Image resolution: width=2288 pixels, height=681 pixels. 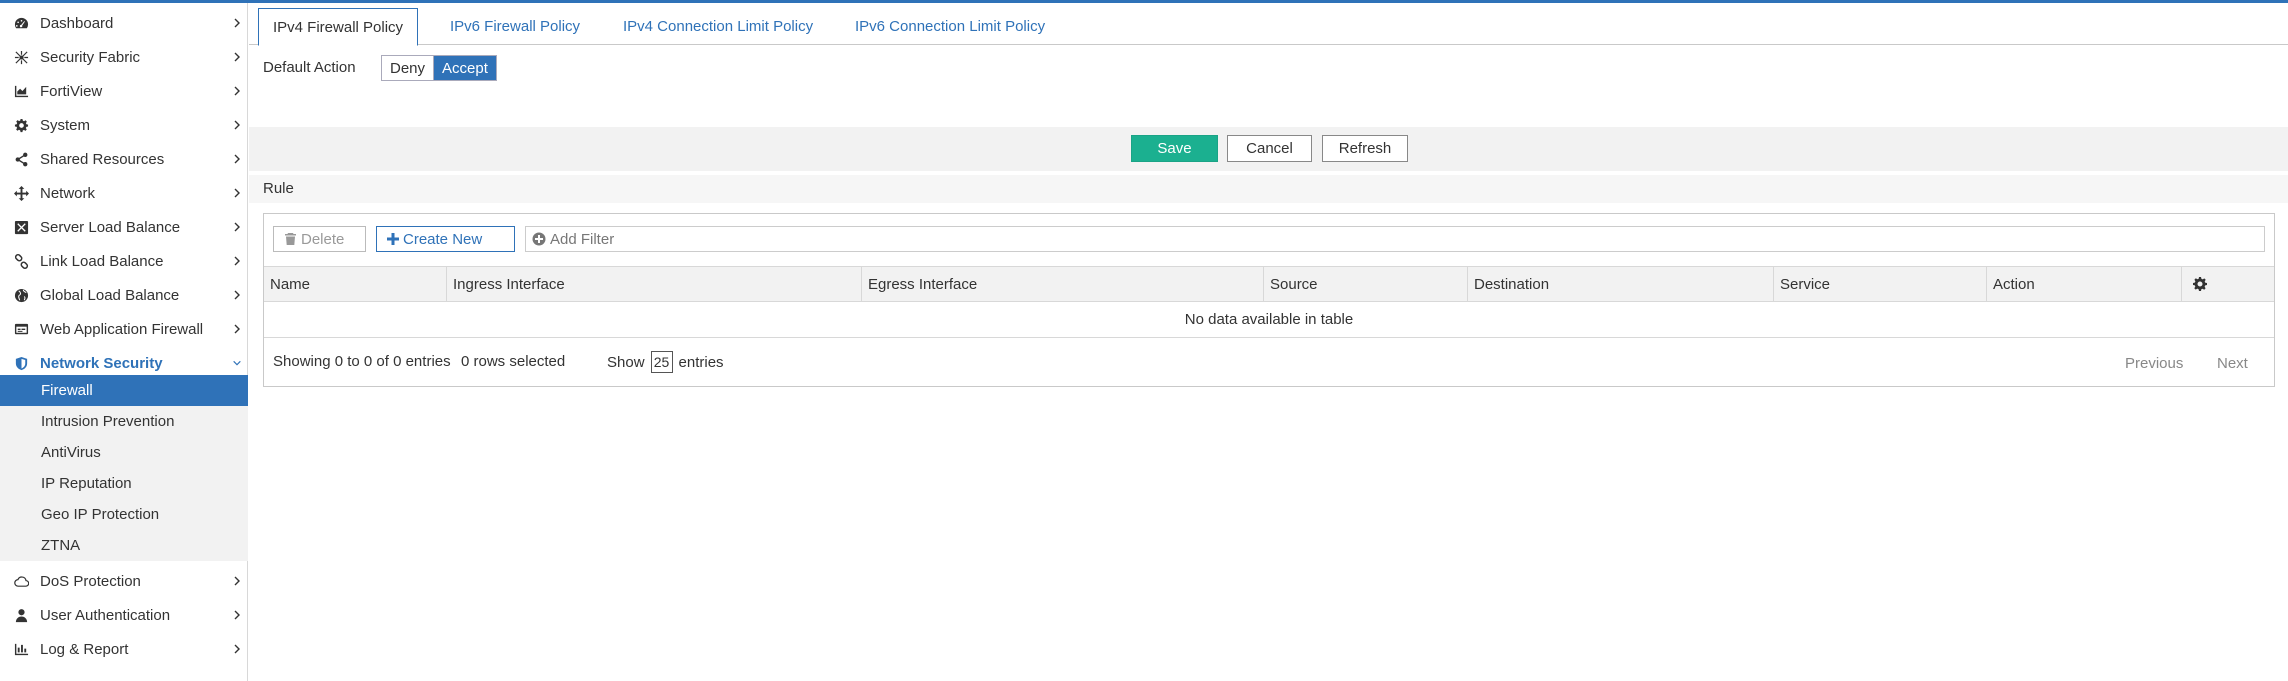 I want to click on create-new-button: Create New, so click(x=445, y=239).